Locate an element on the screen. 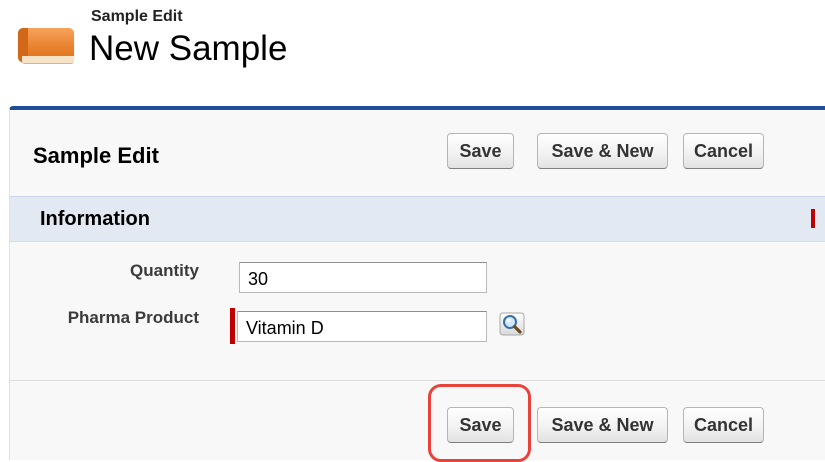 Image resolution: width=825 pixels, height=462 pixels. sample-book-icon is located at coordinates (47, 43).